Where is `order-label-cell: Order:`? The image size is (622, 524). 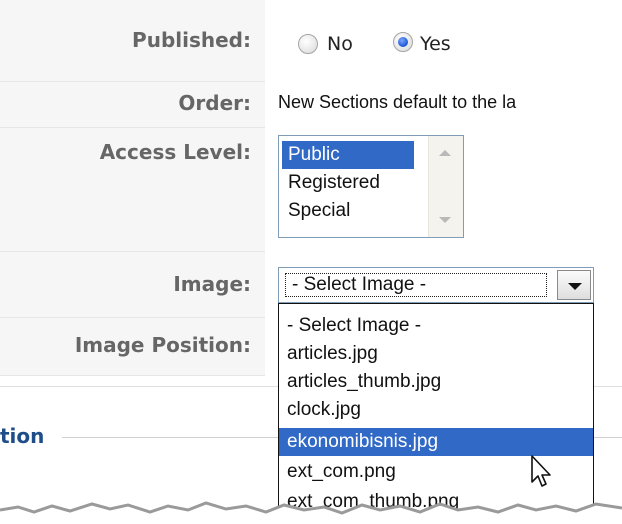
order-label-cell: Order: is located at coordinates (132, 105).